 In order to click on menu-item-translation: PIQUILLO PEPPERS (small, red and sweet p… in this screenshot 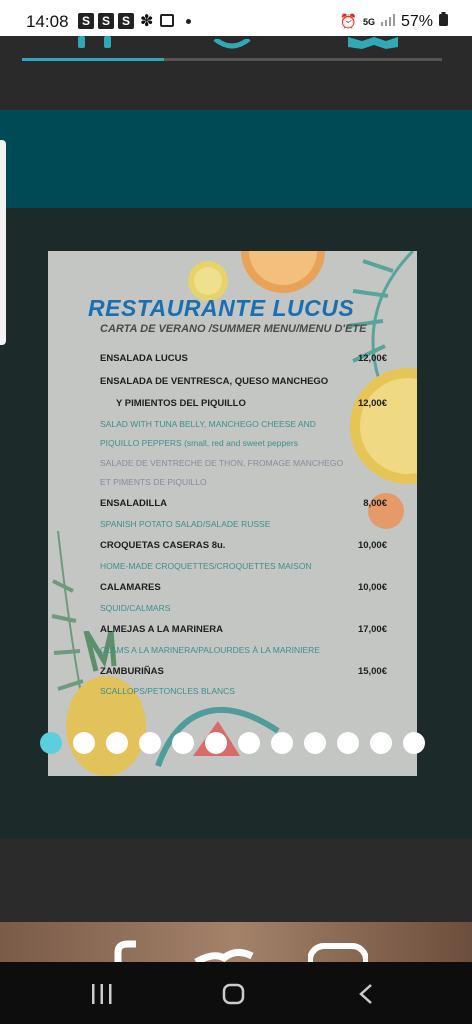, I will do `click(199, 443)`.